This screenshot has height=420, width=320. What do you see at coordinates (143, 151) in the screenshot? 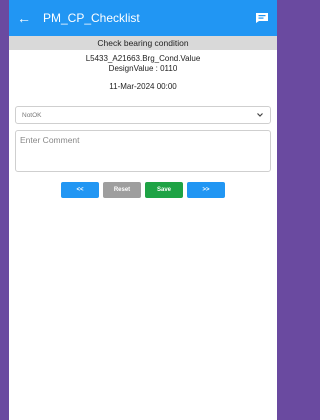
I see `comment-field: Enter Comment` at bounding box center [143, 151].